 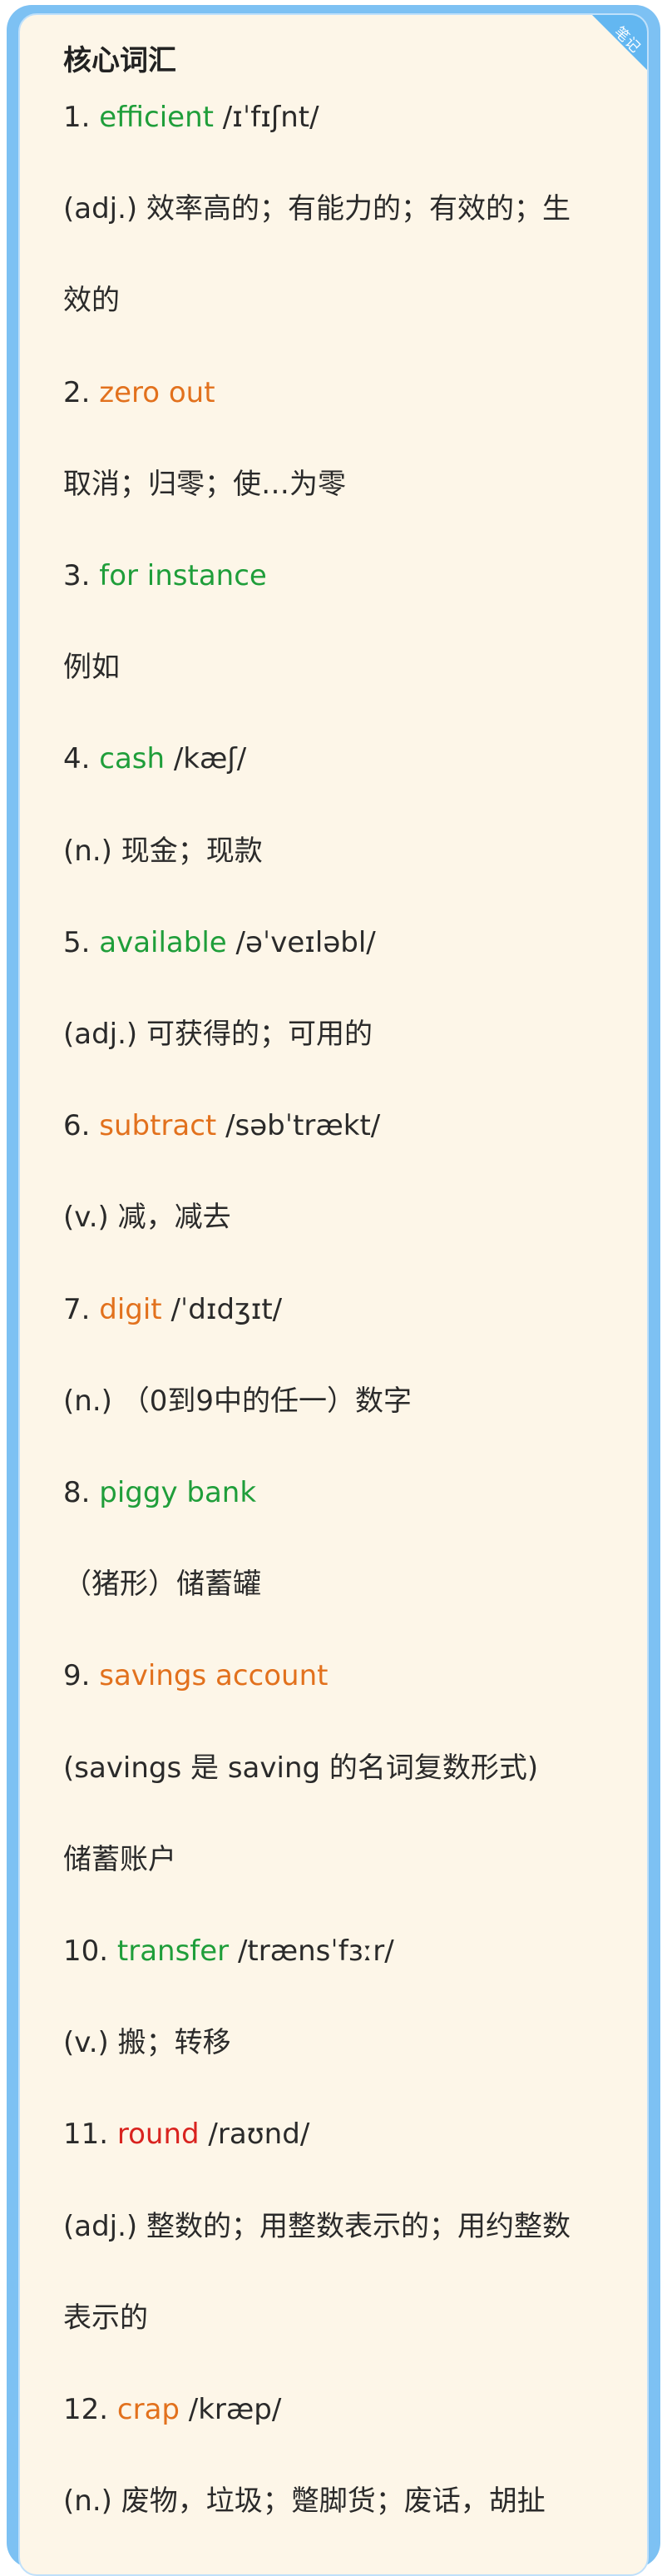 I want to click on vocab-entry: 10. transfer /trænsˈfɜːr/, so click(x=228, y=1951).